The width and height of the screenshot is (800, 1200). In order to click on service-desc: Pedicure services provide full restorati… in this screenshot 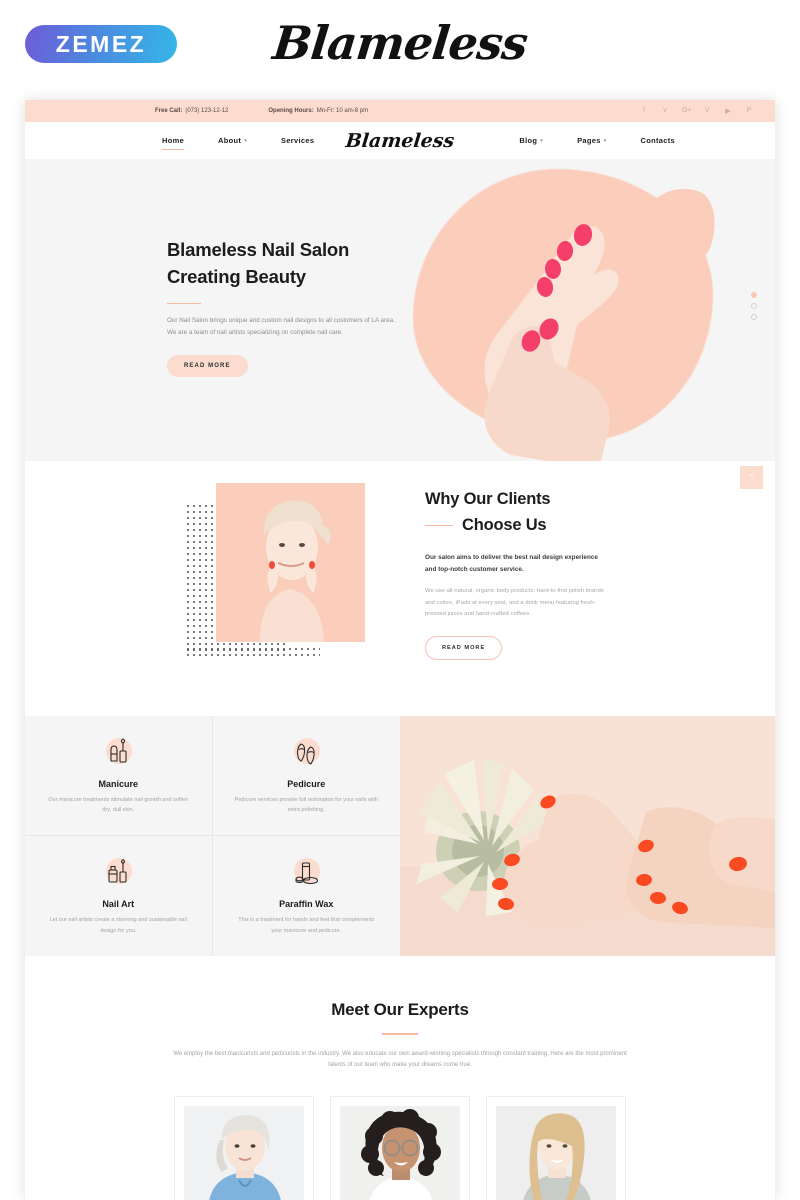, I will do `click(306, 804)`.